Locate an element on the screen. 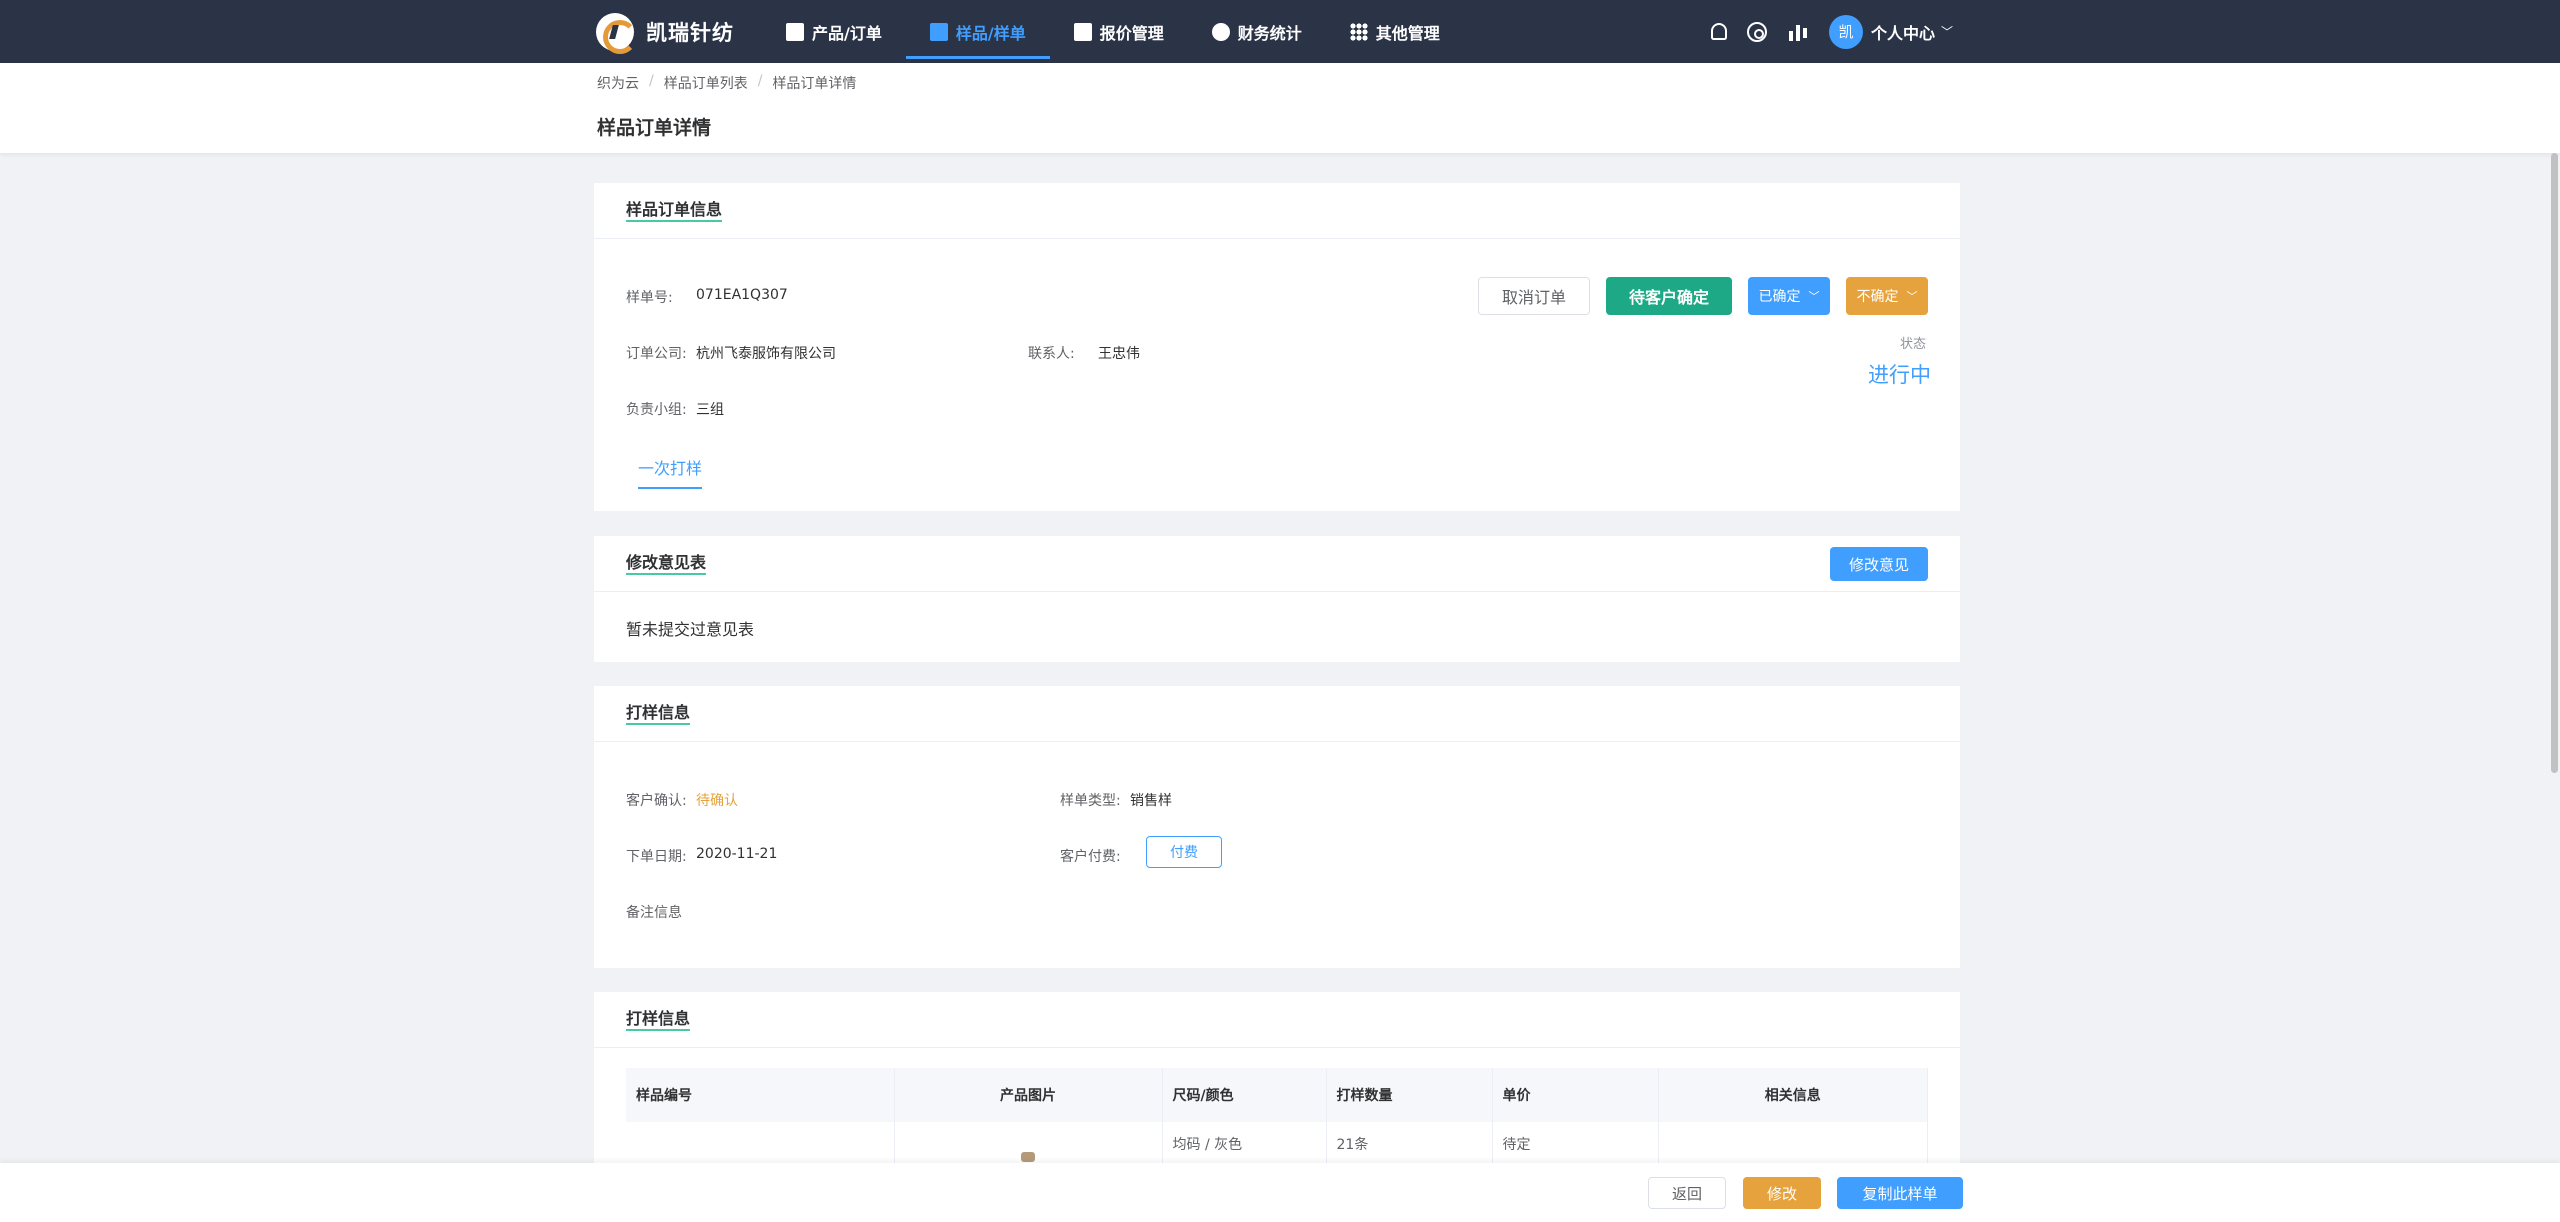 The width and height of the screenshot is (2560, 1222). pay-button: 付费 is located at coordinates (1184, 852).